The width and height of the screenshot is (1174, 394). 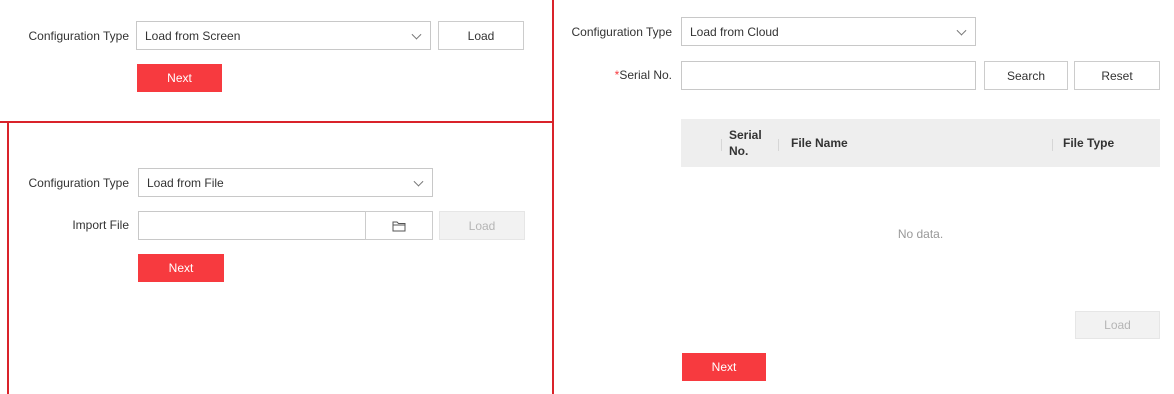 I want to click on serial-no-label: *Serial No., so click(x=615, y=75).